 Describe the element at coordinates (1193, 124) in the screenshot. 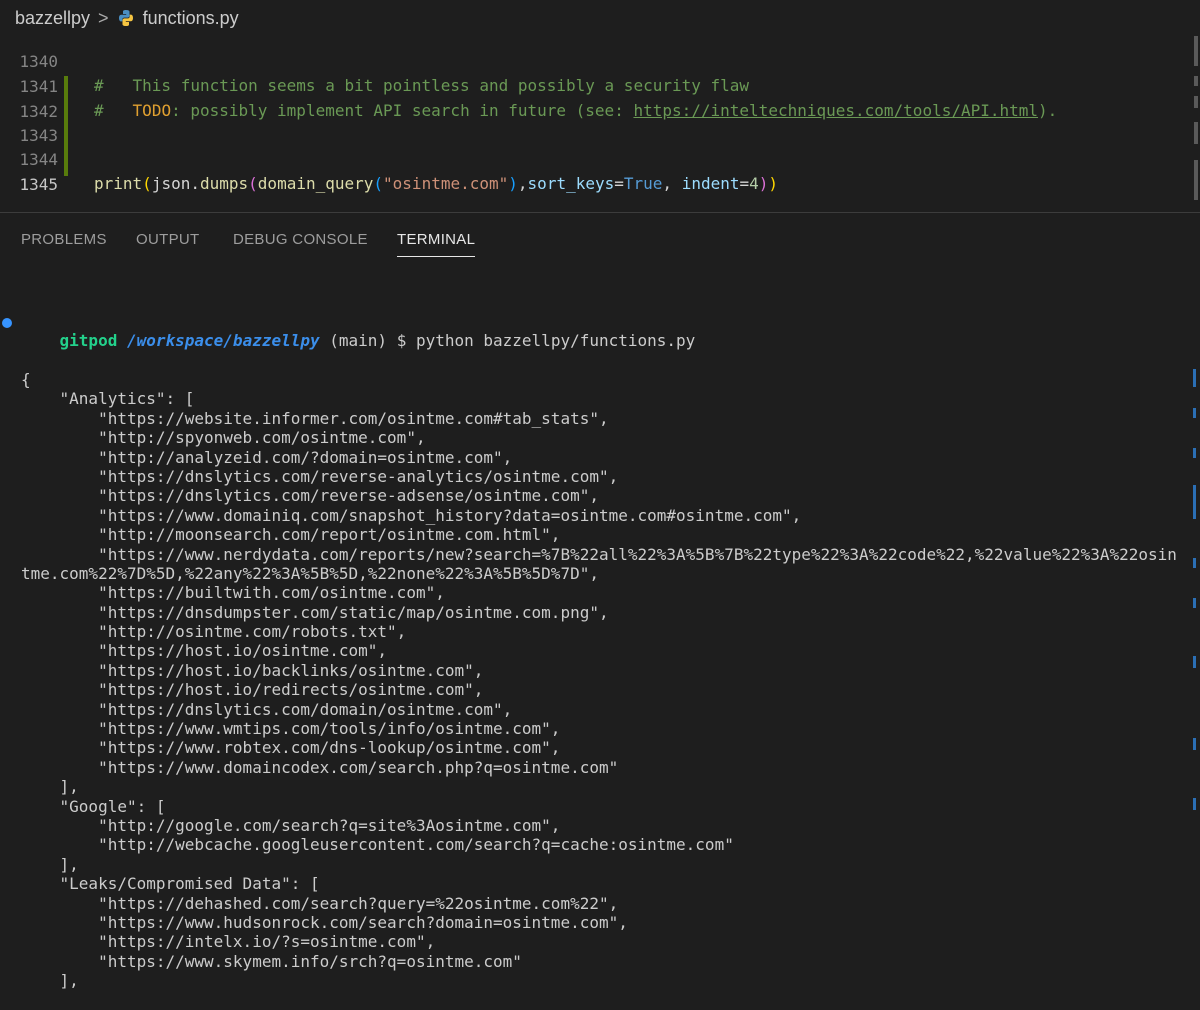

I see `editor-scrollbar` at that location.